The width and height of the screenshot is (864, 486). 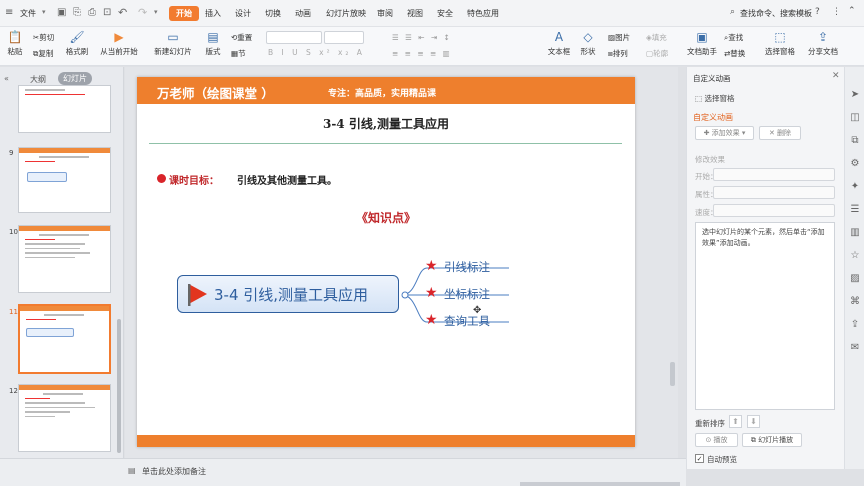 I want to click on star-icon: ☆, so click(x=855, y=256).